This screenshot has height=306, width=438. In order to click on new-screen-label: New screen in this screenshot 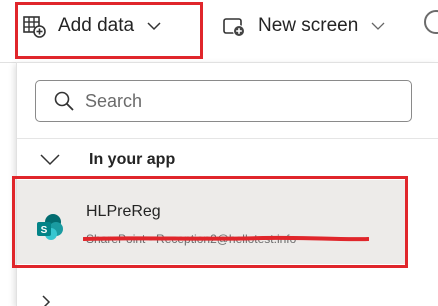, I will do `click(308, 25)`.